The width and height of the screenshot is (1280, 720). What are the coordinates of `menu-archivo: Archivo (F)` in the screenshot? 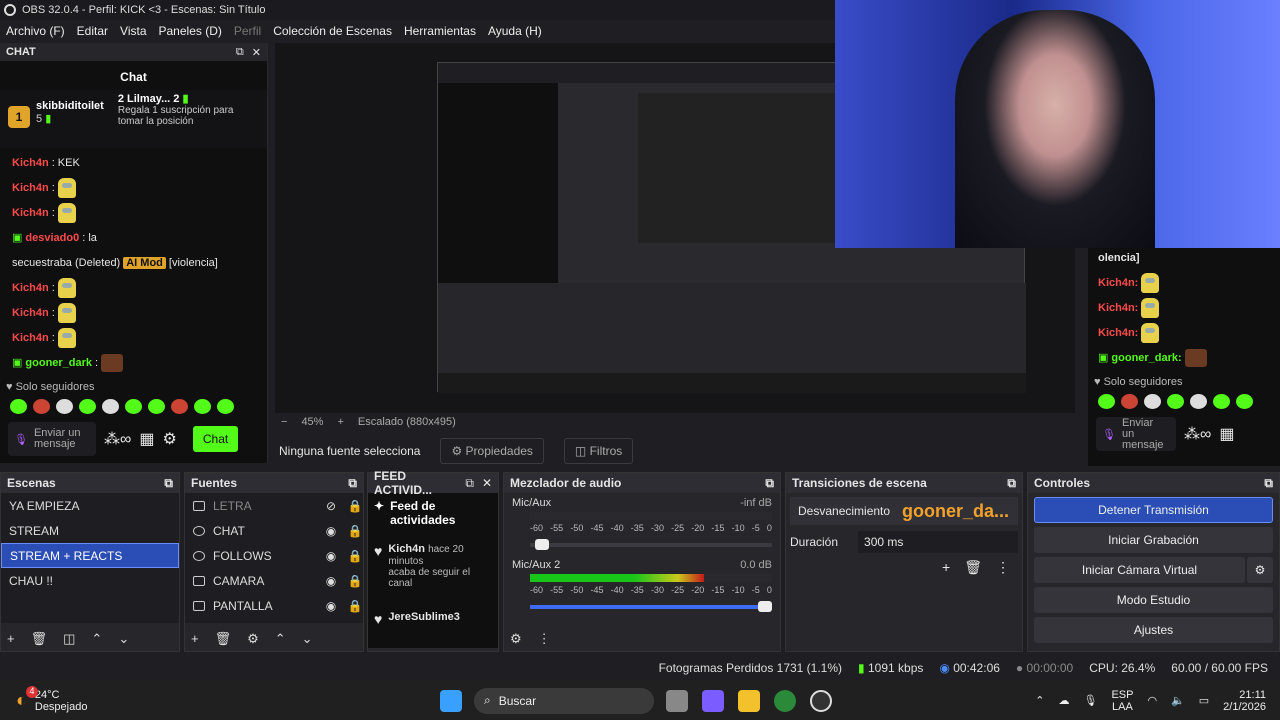 It's located at (35, 31).